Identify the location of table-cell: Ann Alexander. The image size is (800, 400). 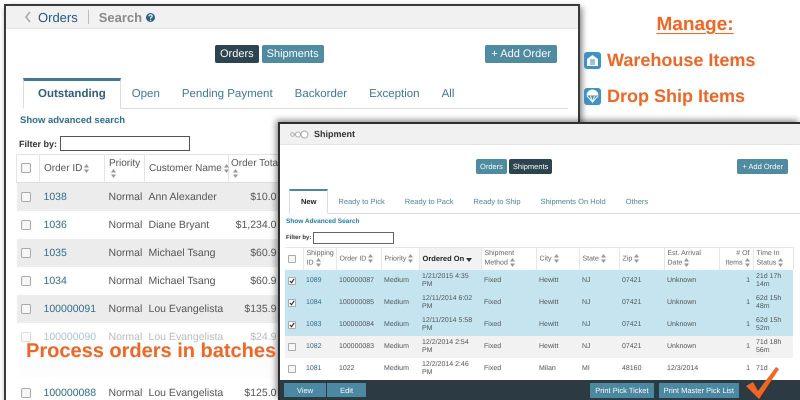
(182, 197).